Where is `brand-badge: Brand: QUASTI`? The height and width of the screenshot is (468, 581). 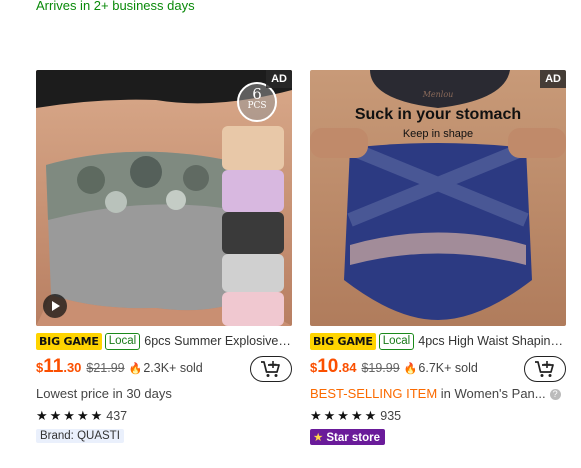
brand-badge: Brand: QUASTI is located at coordinates (80, 436).